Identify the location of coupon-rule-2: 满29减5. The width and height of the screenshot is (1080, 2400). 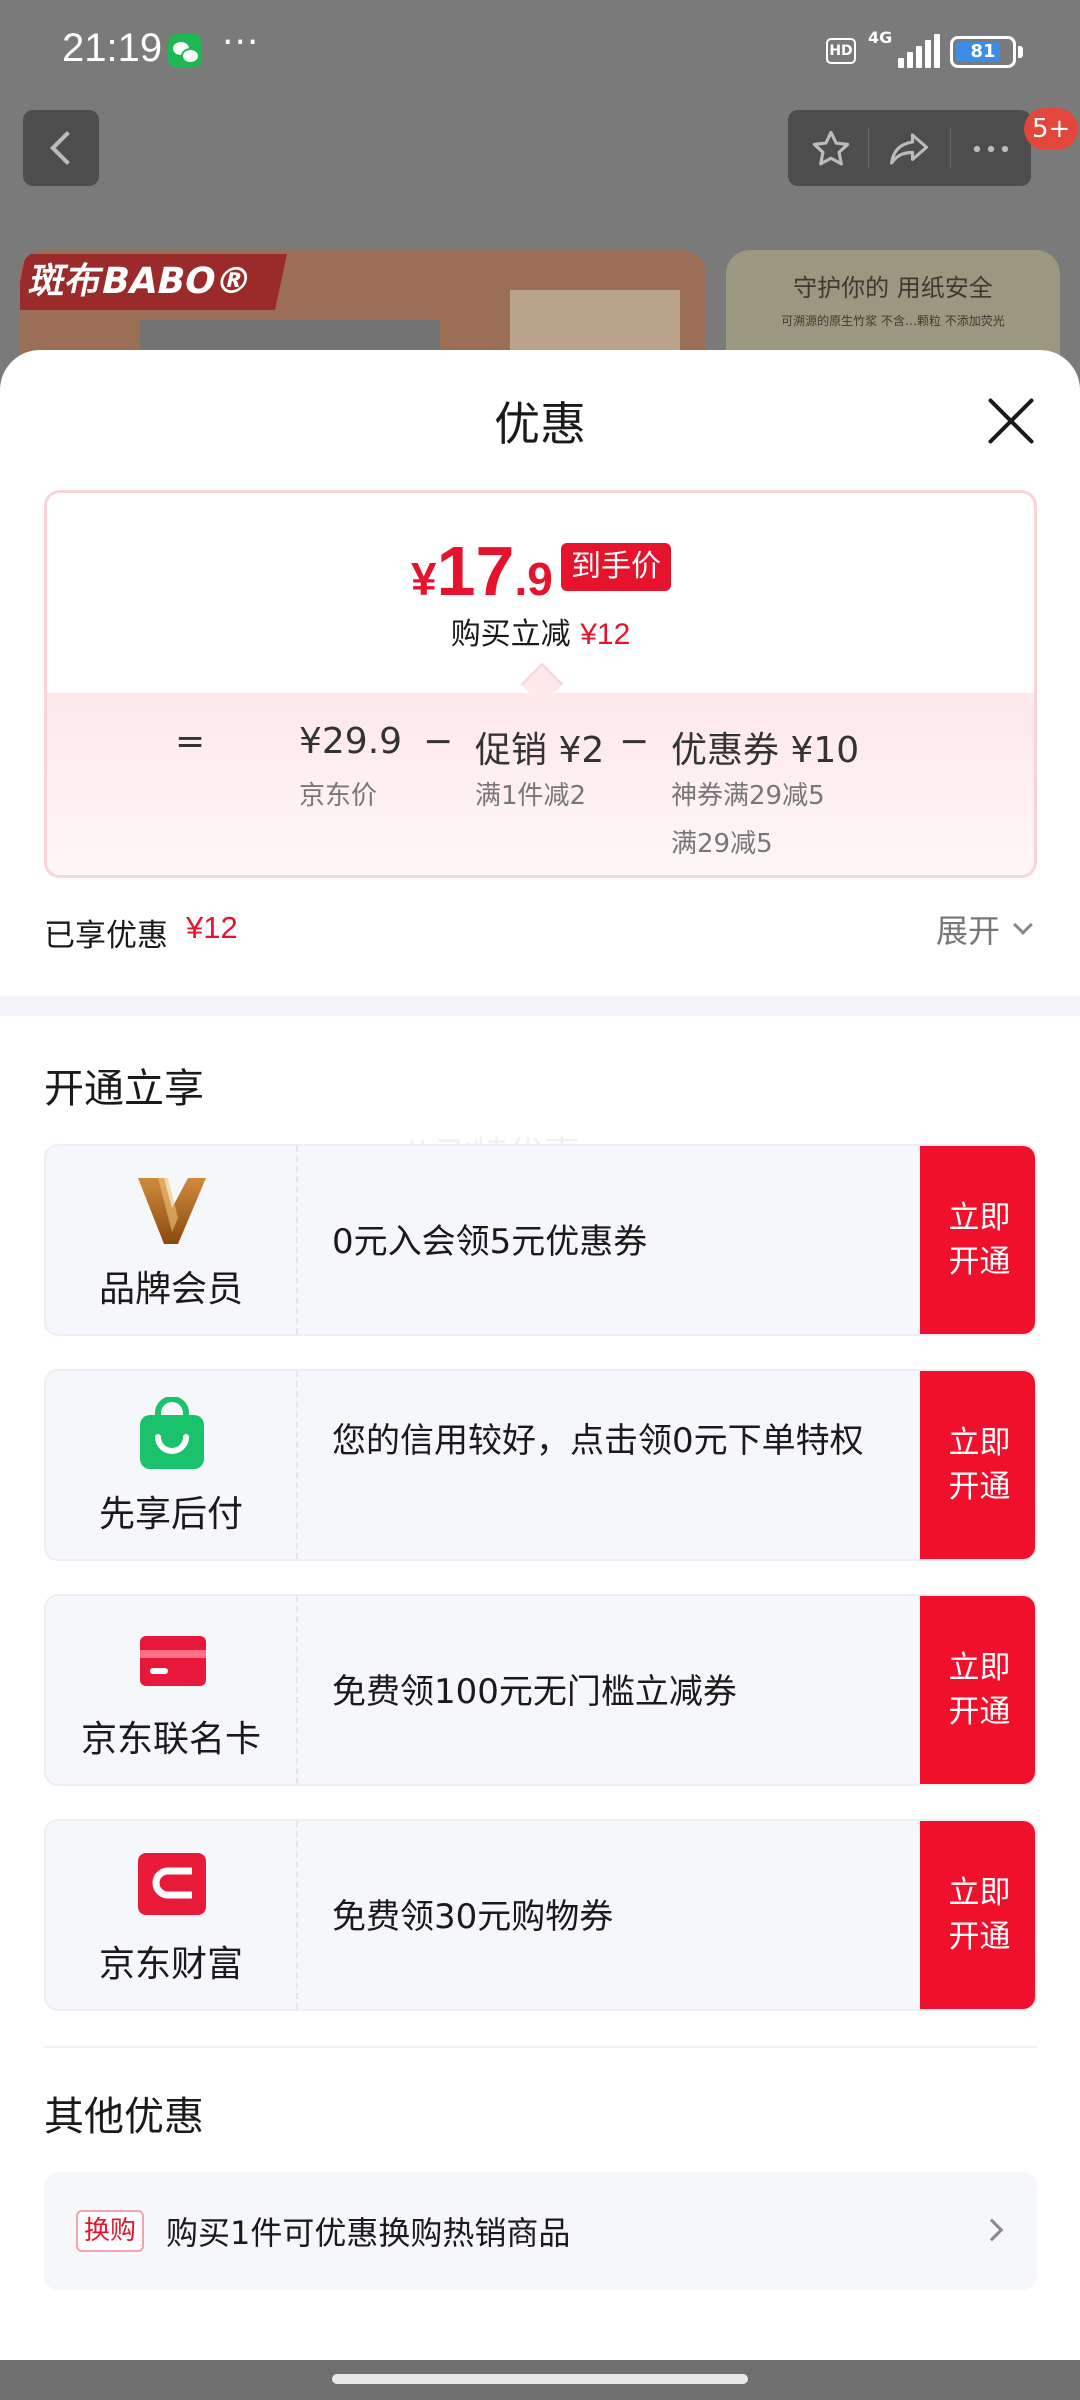
(722, 844).